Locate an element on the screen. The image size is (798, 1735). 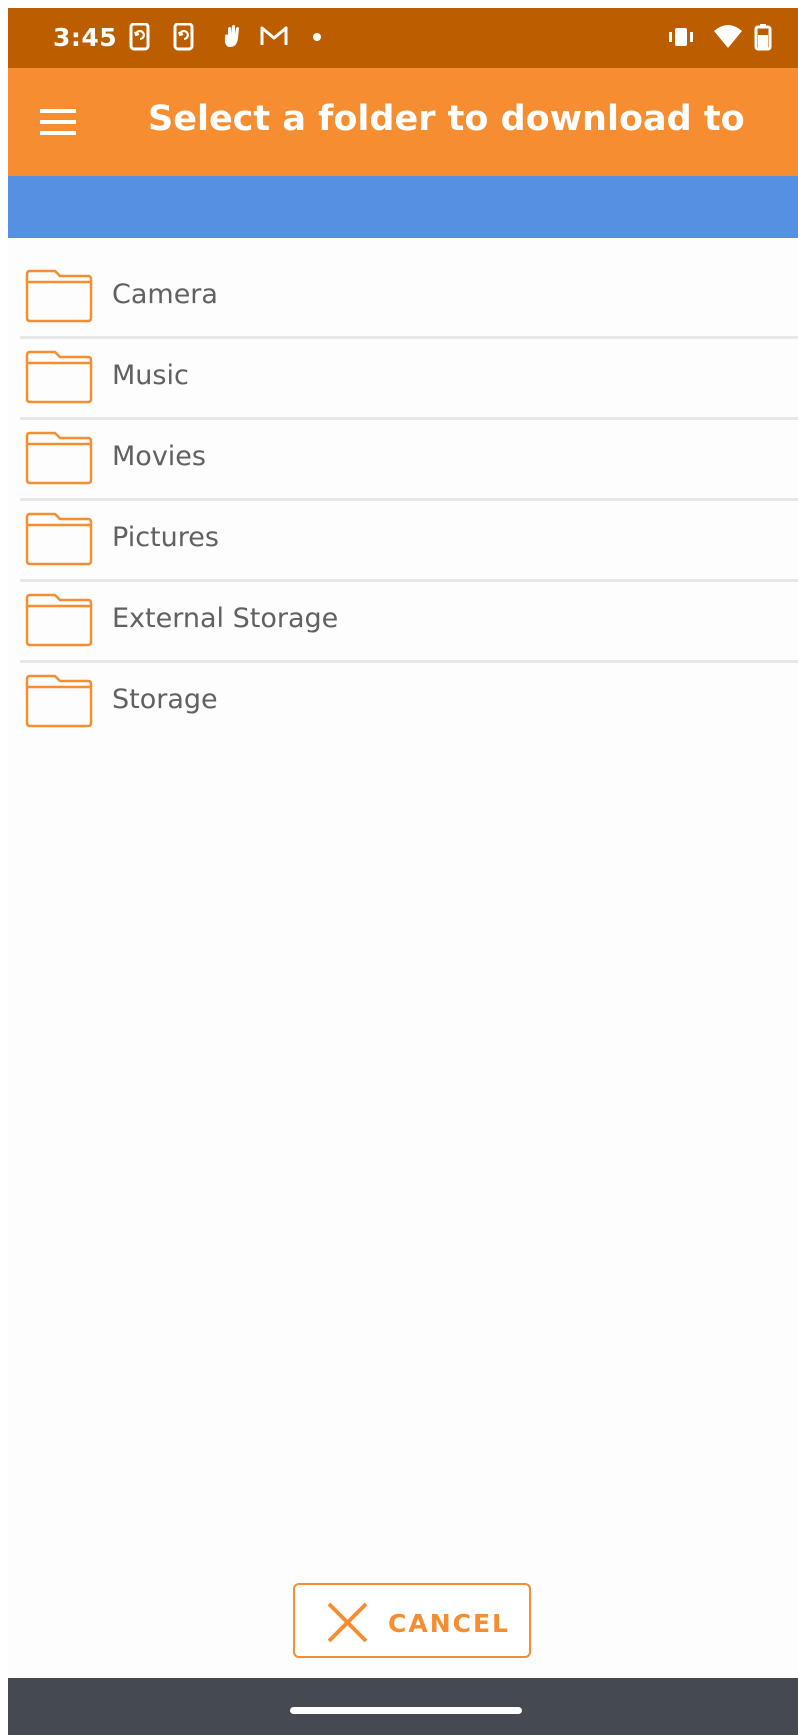
folder-label: External Storage is located at coordinates (225, 618).